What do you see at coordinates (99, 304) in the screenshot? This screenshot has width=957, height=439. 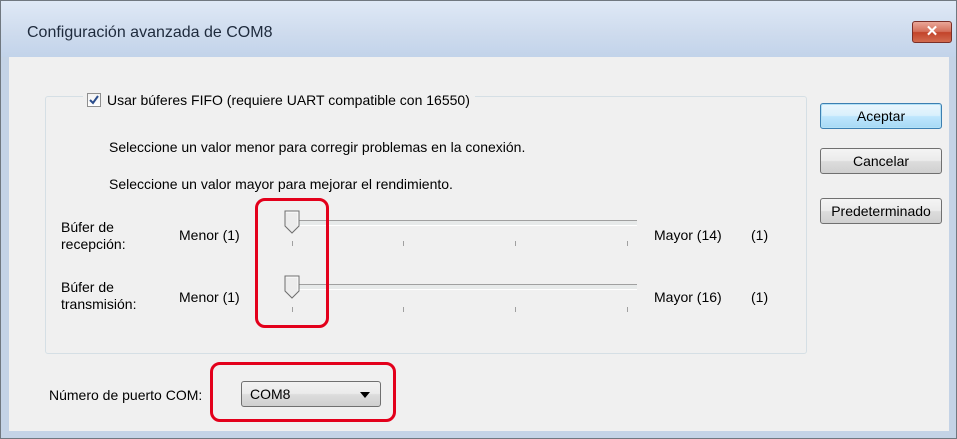 I see `transmit-buffer-label-line2: transmisión:` at bounding box center [99, 304].